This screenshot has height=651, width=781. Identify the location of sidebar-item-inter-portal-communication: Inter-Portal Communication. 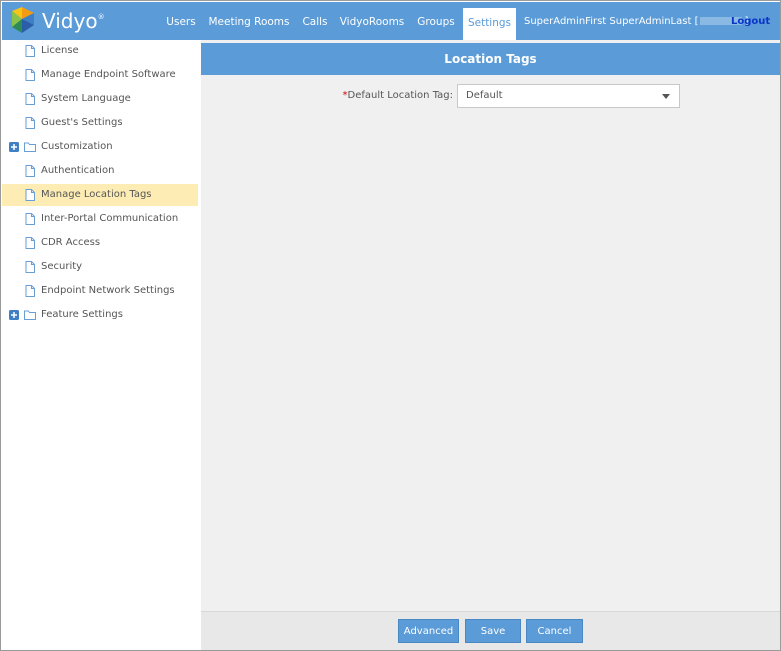
(100, 219).